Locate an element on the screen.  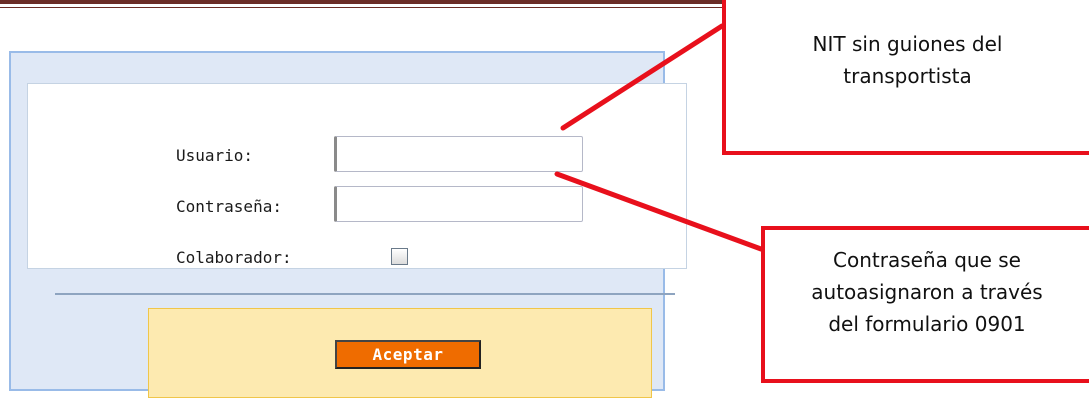
contrasena-input is located at coordinates (458, 204).